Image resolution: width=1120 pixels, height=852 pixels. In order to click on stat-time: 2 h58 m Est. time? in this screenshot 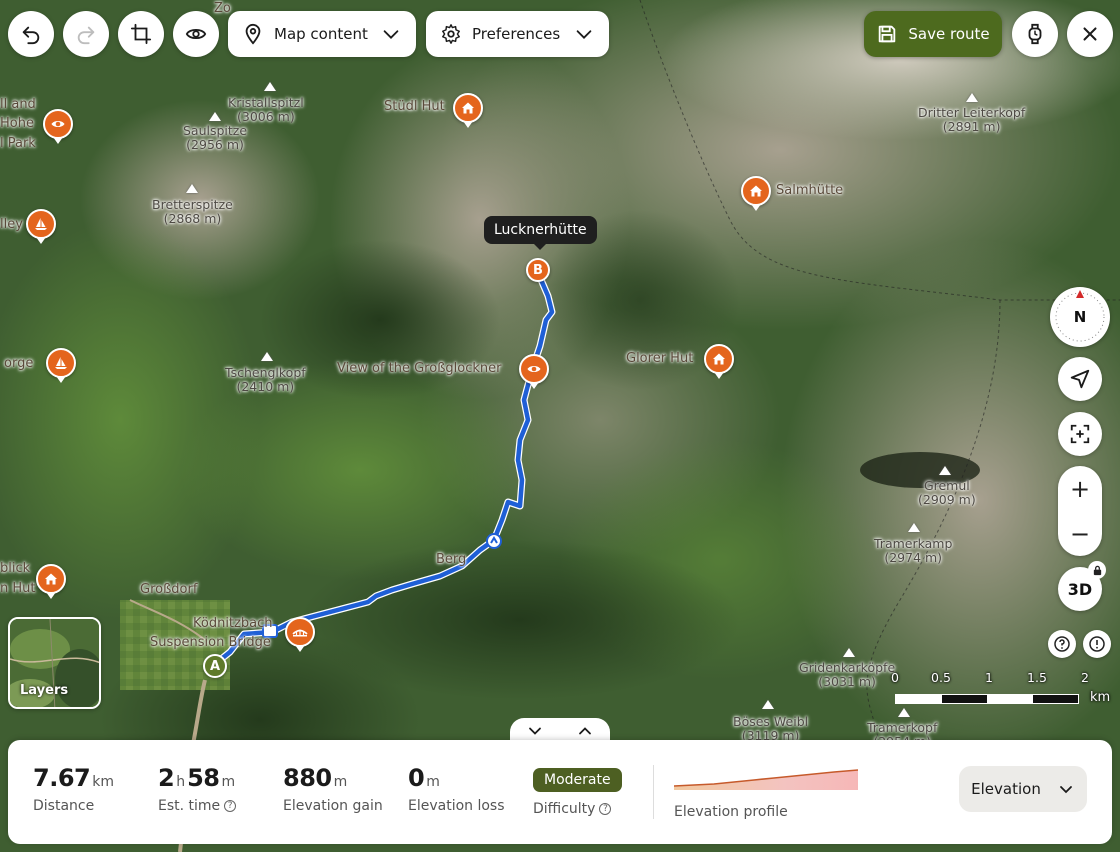, I will do `click(197, 789)`.